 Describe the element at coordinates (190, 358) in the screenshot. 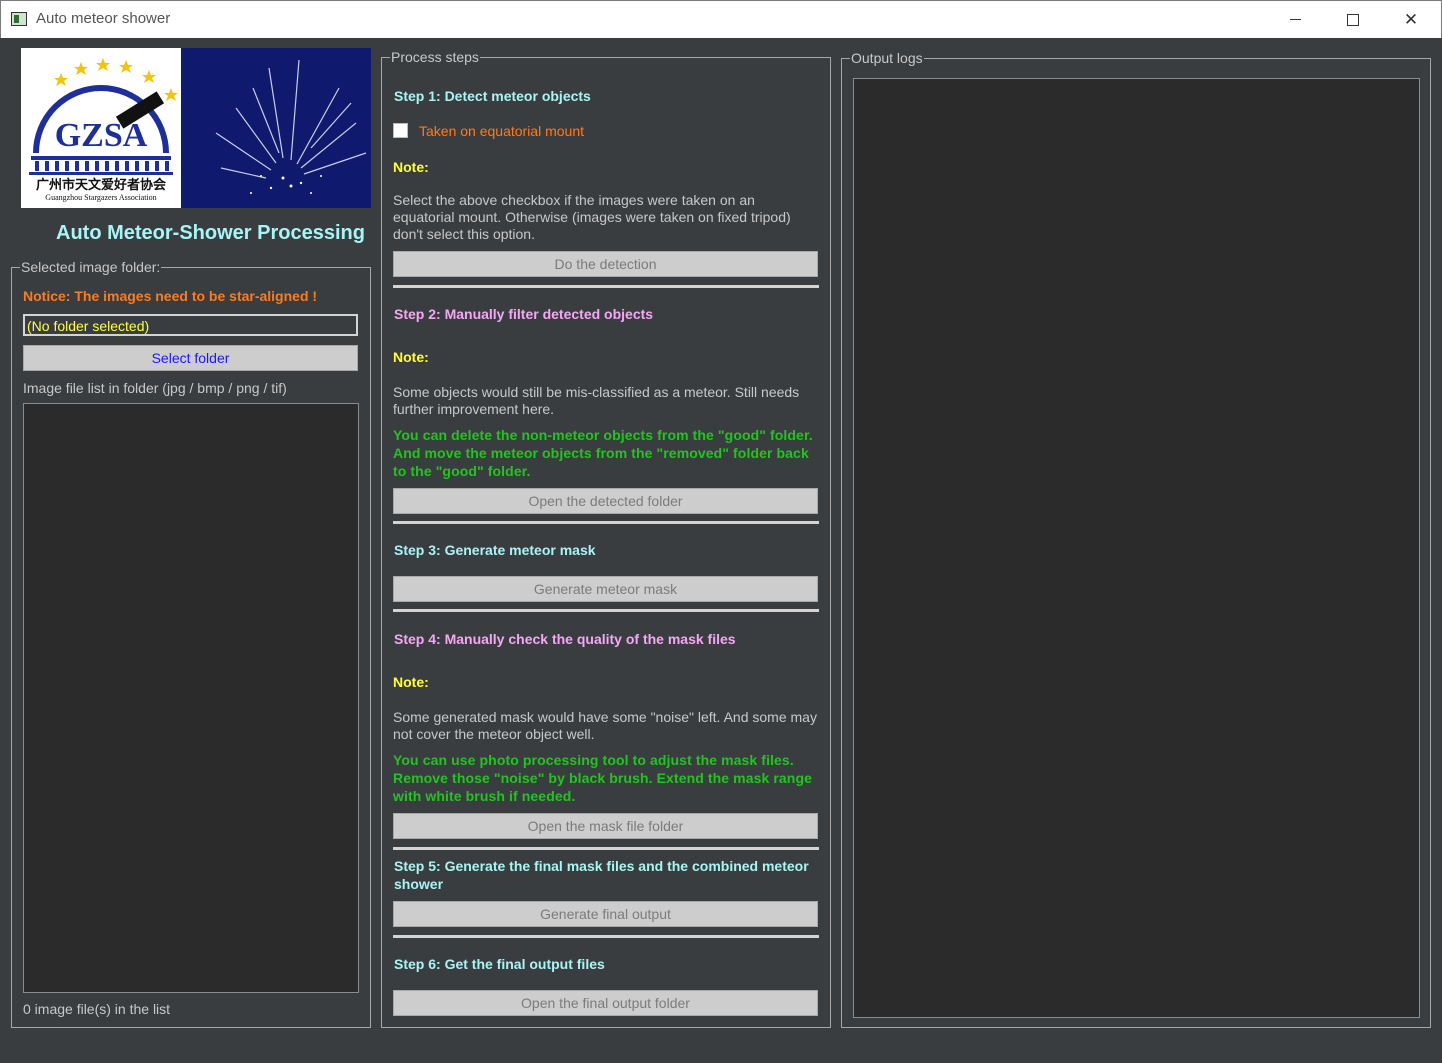

I see `select-folder-button: Select folder` at that location.